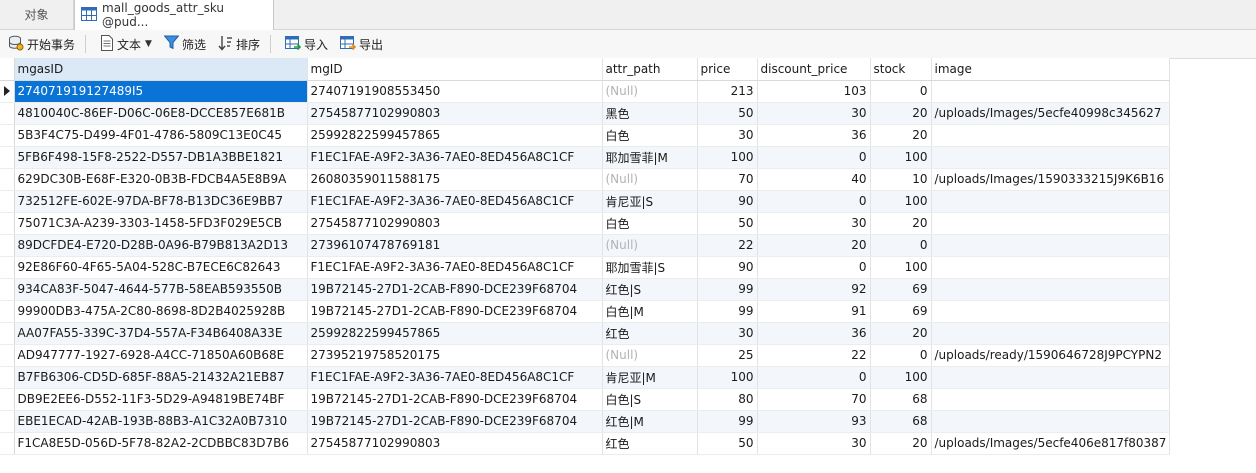 The height and width of the screenshot is (473, 1256). What do you see at coordinates (814, 135) in the screenshot?
I see `table-cell: 36` at bounding box center [814, 135].